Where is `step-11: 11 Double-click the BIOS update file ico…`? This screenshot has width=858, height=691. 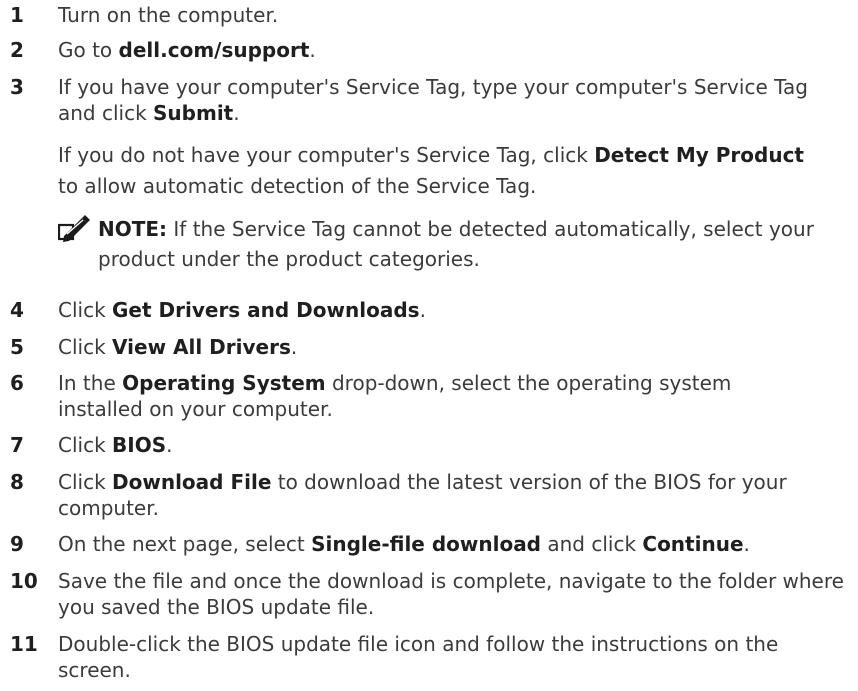
step-11: 11 Double-click the BIOS update file ico… is located at coordinates (429, 657).